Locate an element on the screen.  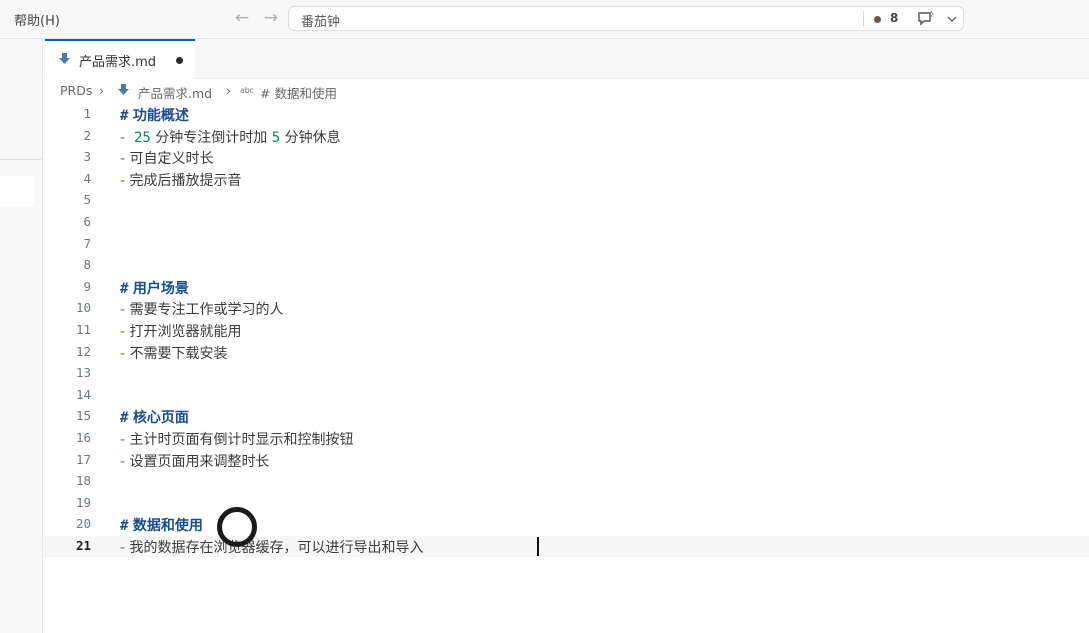
line-content: - 打开浏览器就能用 is located at coordinates (181, 331).